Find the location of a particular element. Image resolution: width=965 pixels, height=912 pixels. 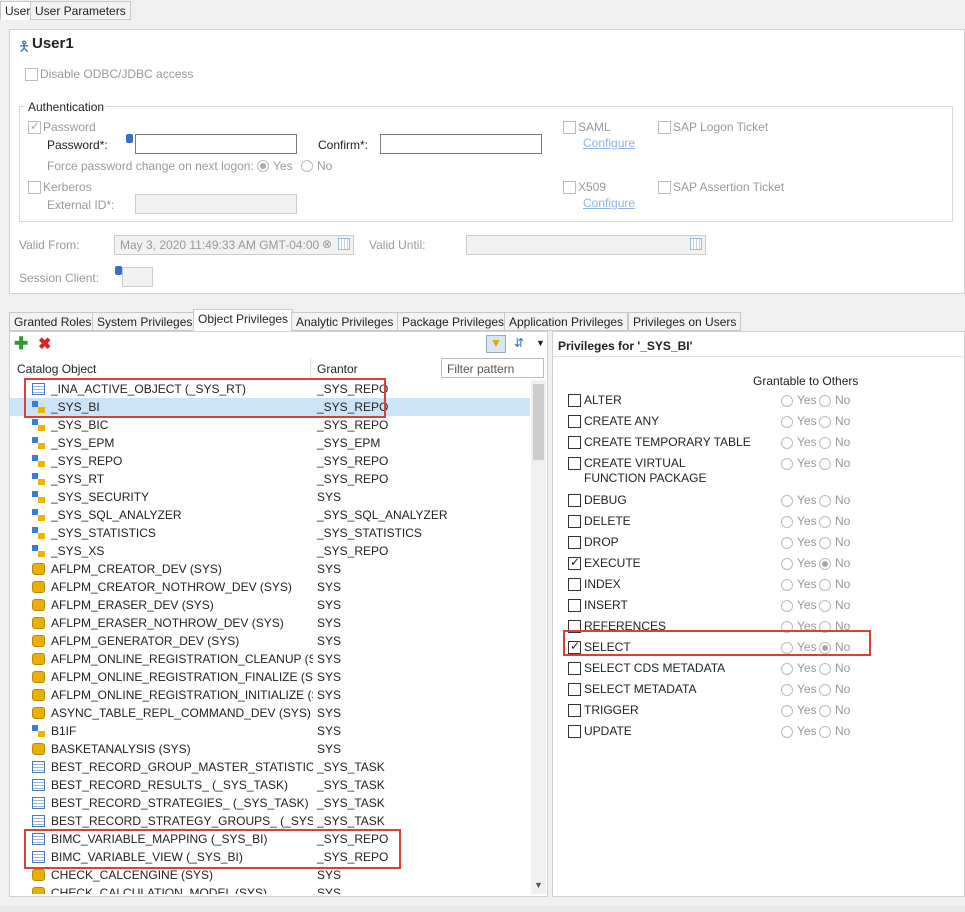

tab-user-parameters: User Parameters is located at coordinates (80, 10).